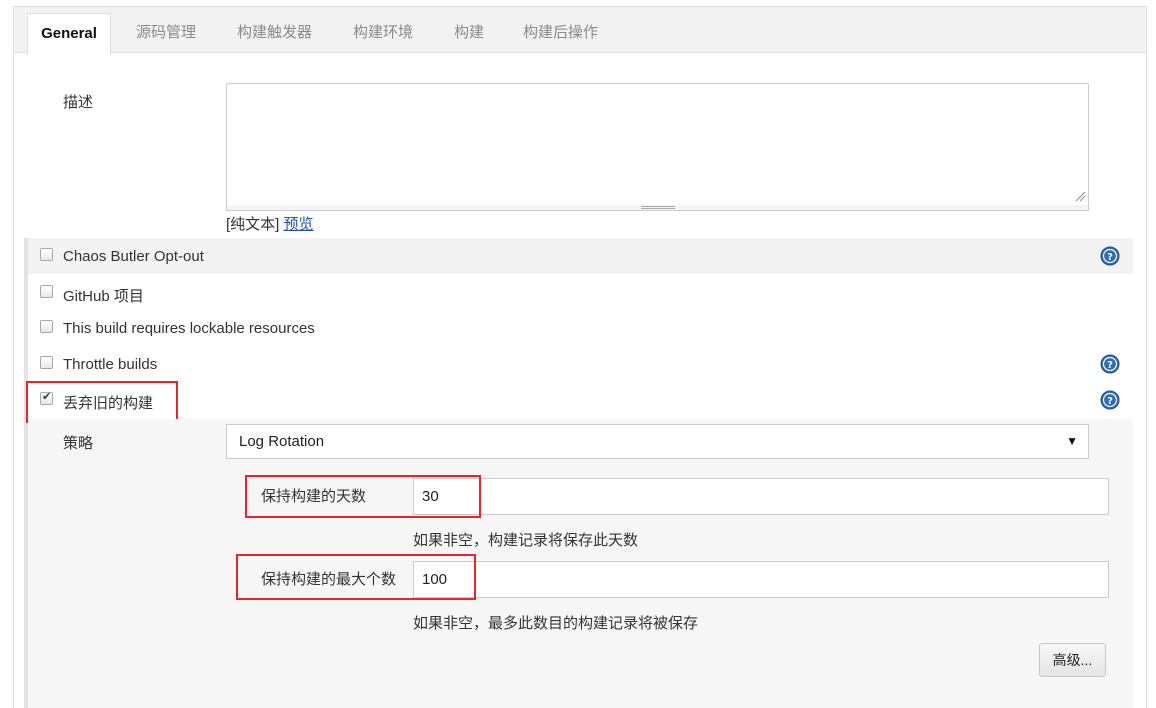 Image resolution: width=1156 pixels, height=708 pixels. I want to click on tab-bar: General 源码管理 构建触发器 构建环境 构建 构建后操作, so click(580, 30).